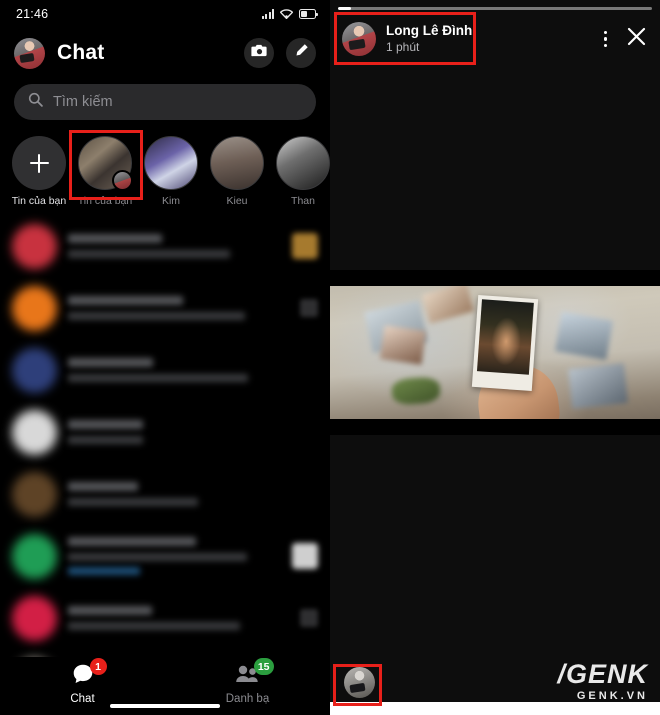 This screenshot has height=715, width=660. I want to click on story-than: Than, so click(301, 171).